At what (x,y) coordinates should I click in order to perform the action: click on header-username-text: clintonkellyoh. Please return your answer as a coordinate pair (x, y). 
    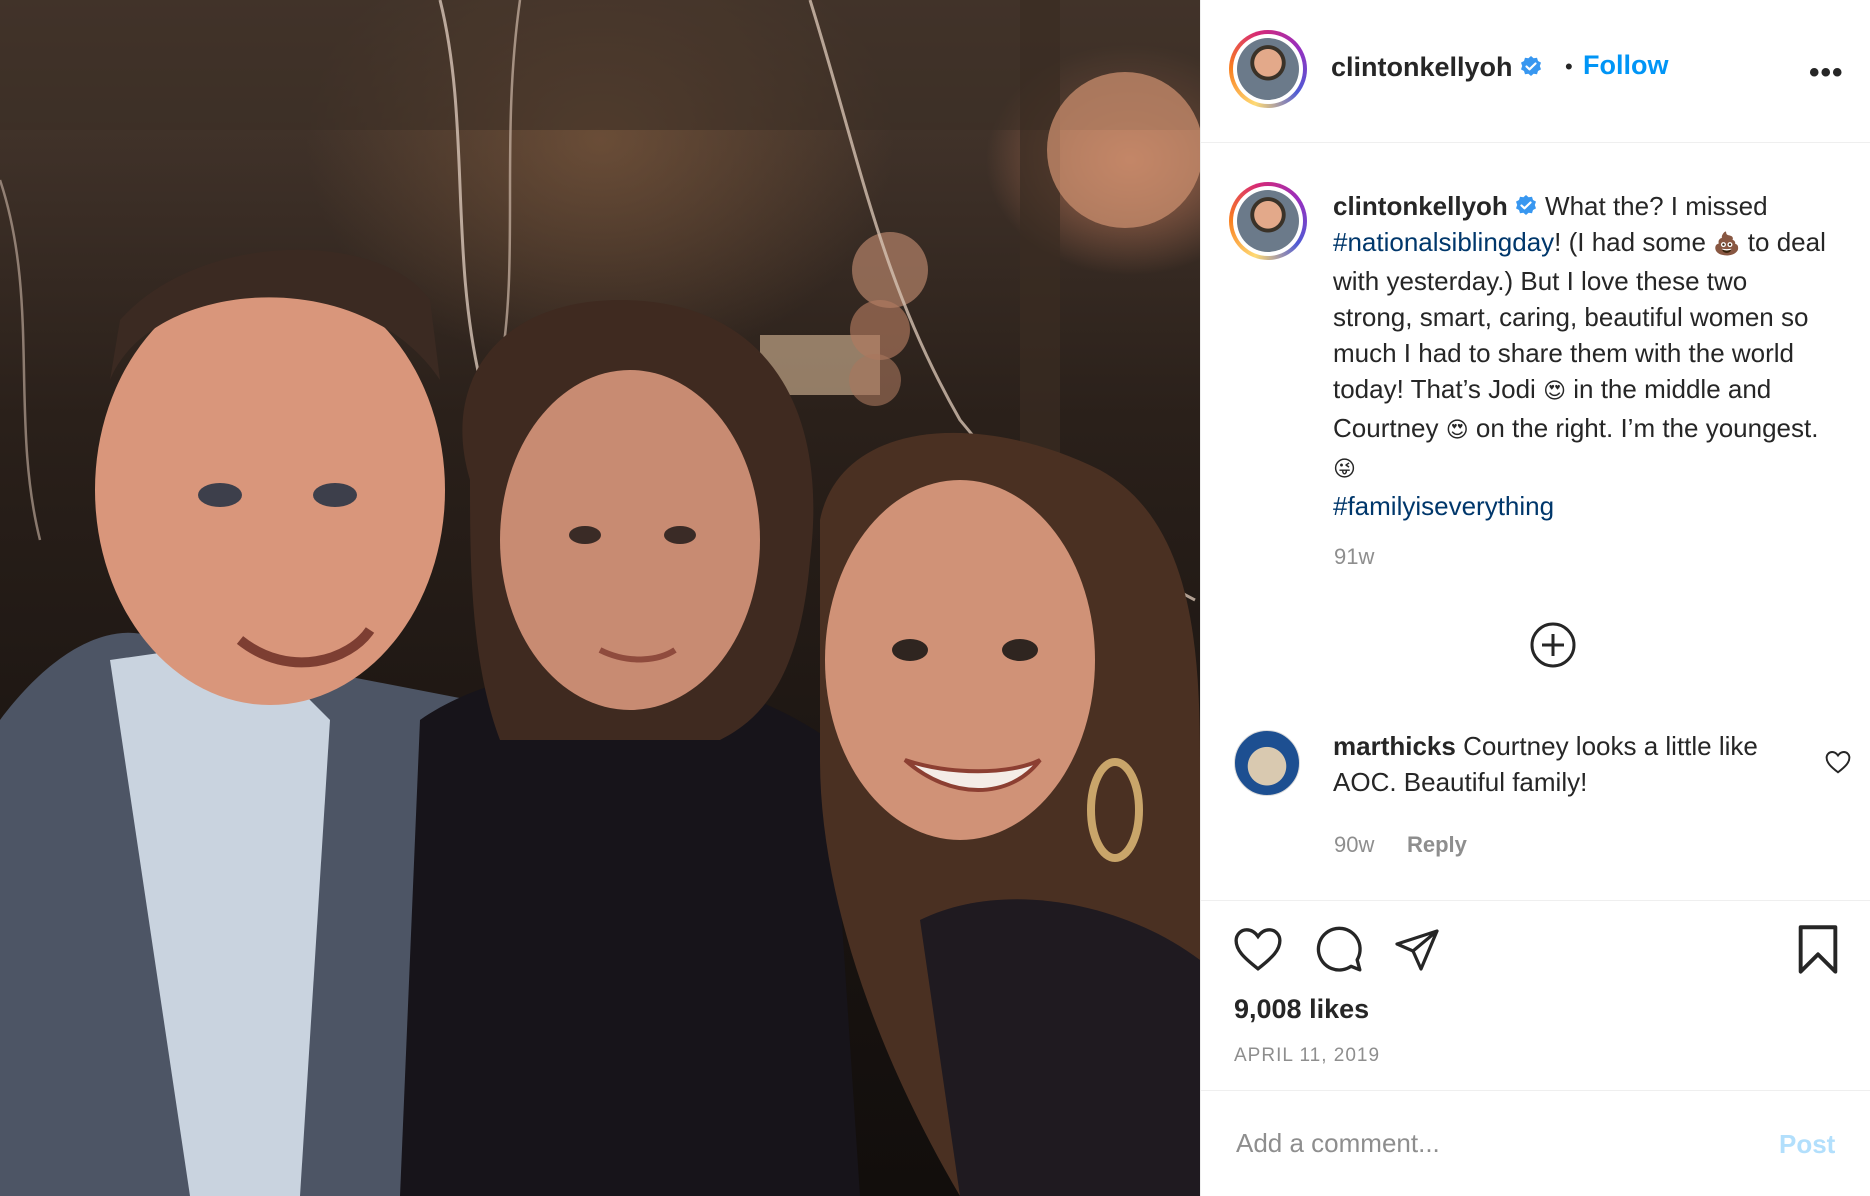
    Looking at the image, I should click on (1422, 67).